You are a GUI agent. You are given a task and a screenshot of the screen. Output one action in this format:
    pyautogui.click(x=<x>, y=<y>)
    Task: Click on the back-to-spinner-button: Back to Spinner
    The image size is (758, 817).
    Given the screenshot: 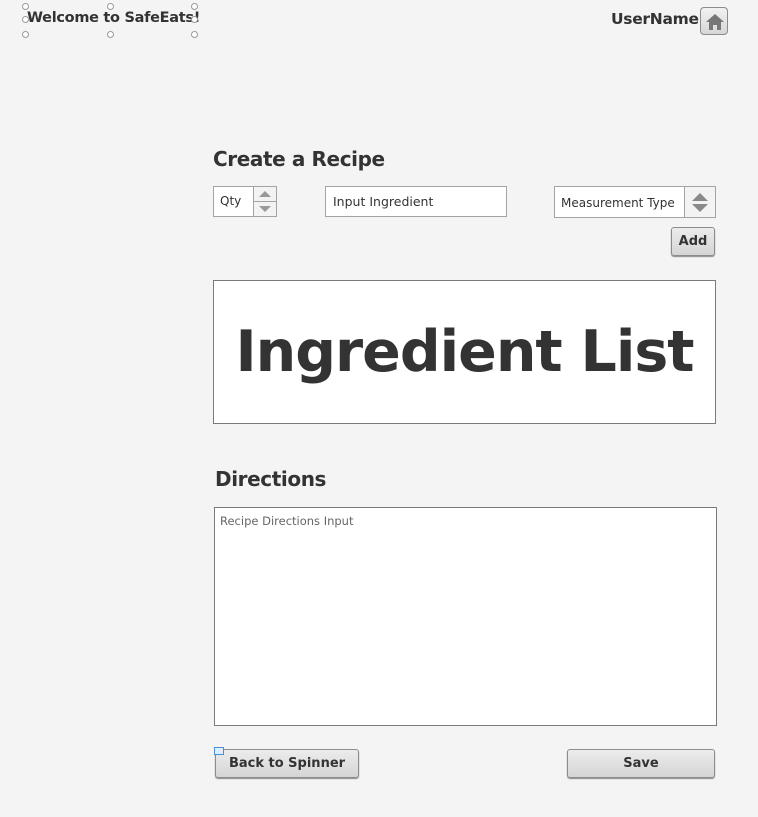 What is the action you would take?
    pyautogui.click(x=287, y=763)
    